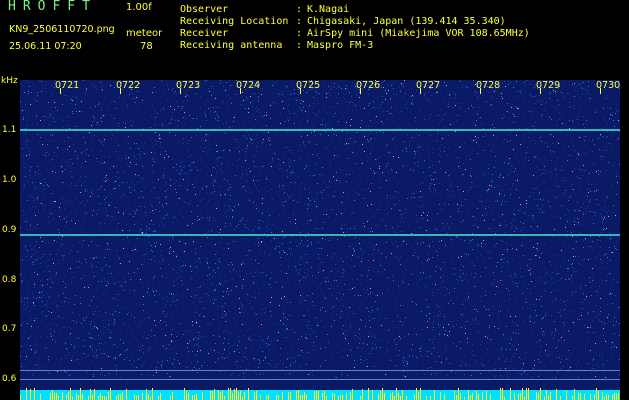  What do you see at coordinates (204, 9) in the screenshot?
I see `observer-label: Observer` at bounding box center [204, 9].